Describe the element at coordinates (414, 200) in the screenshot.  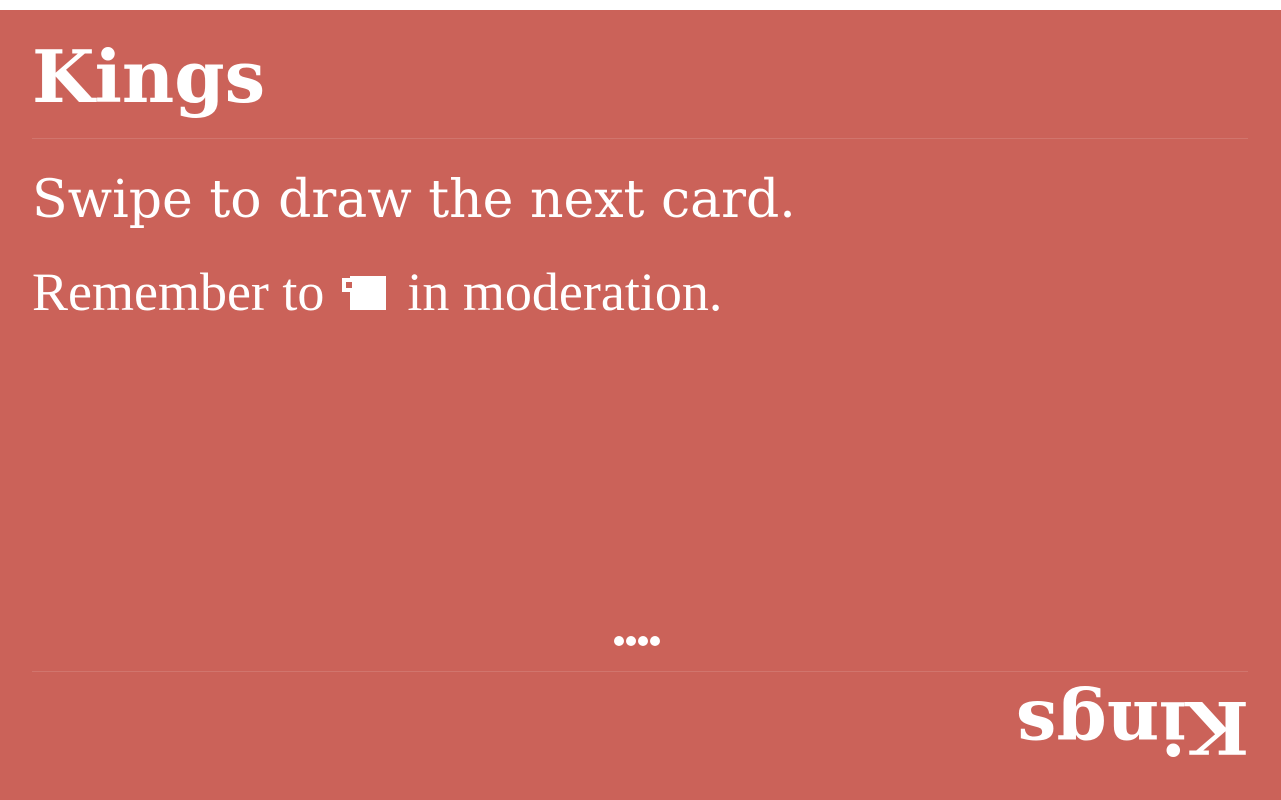
I see `instruction-text: Swipe to draw the next card.` at that location.